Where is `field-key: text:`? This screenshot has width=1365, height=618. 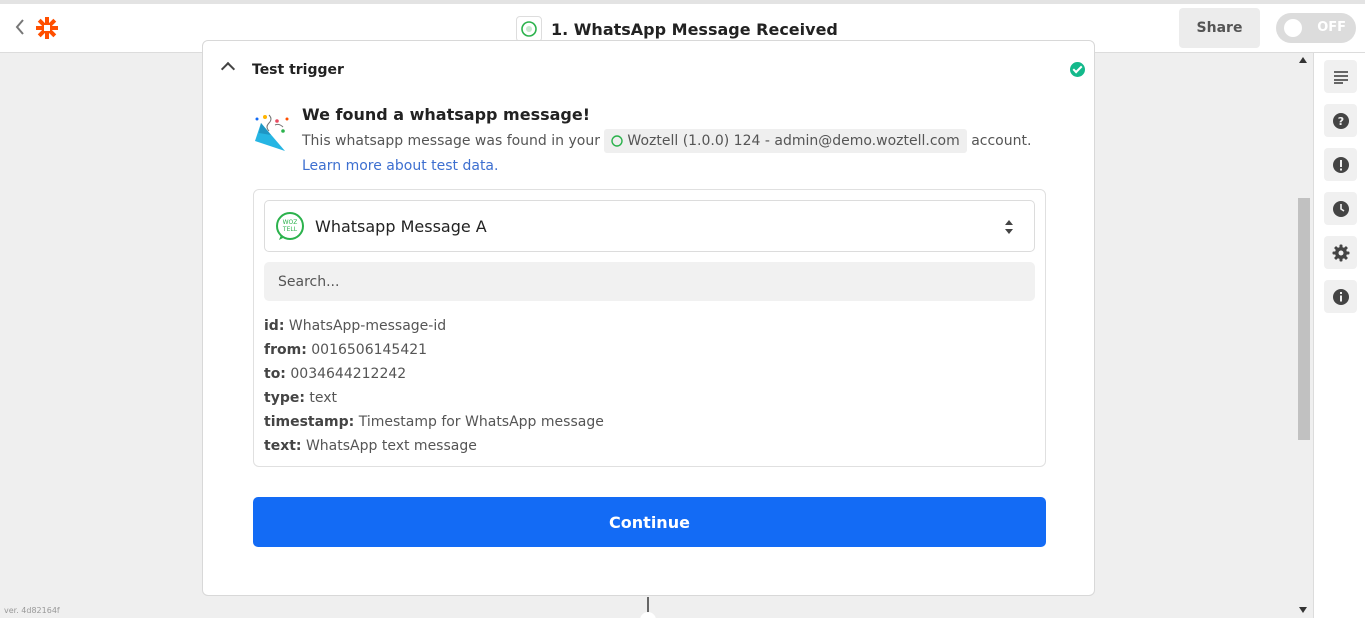
field-key: text: is located at coordinates (283, 446).